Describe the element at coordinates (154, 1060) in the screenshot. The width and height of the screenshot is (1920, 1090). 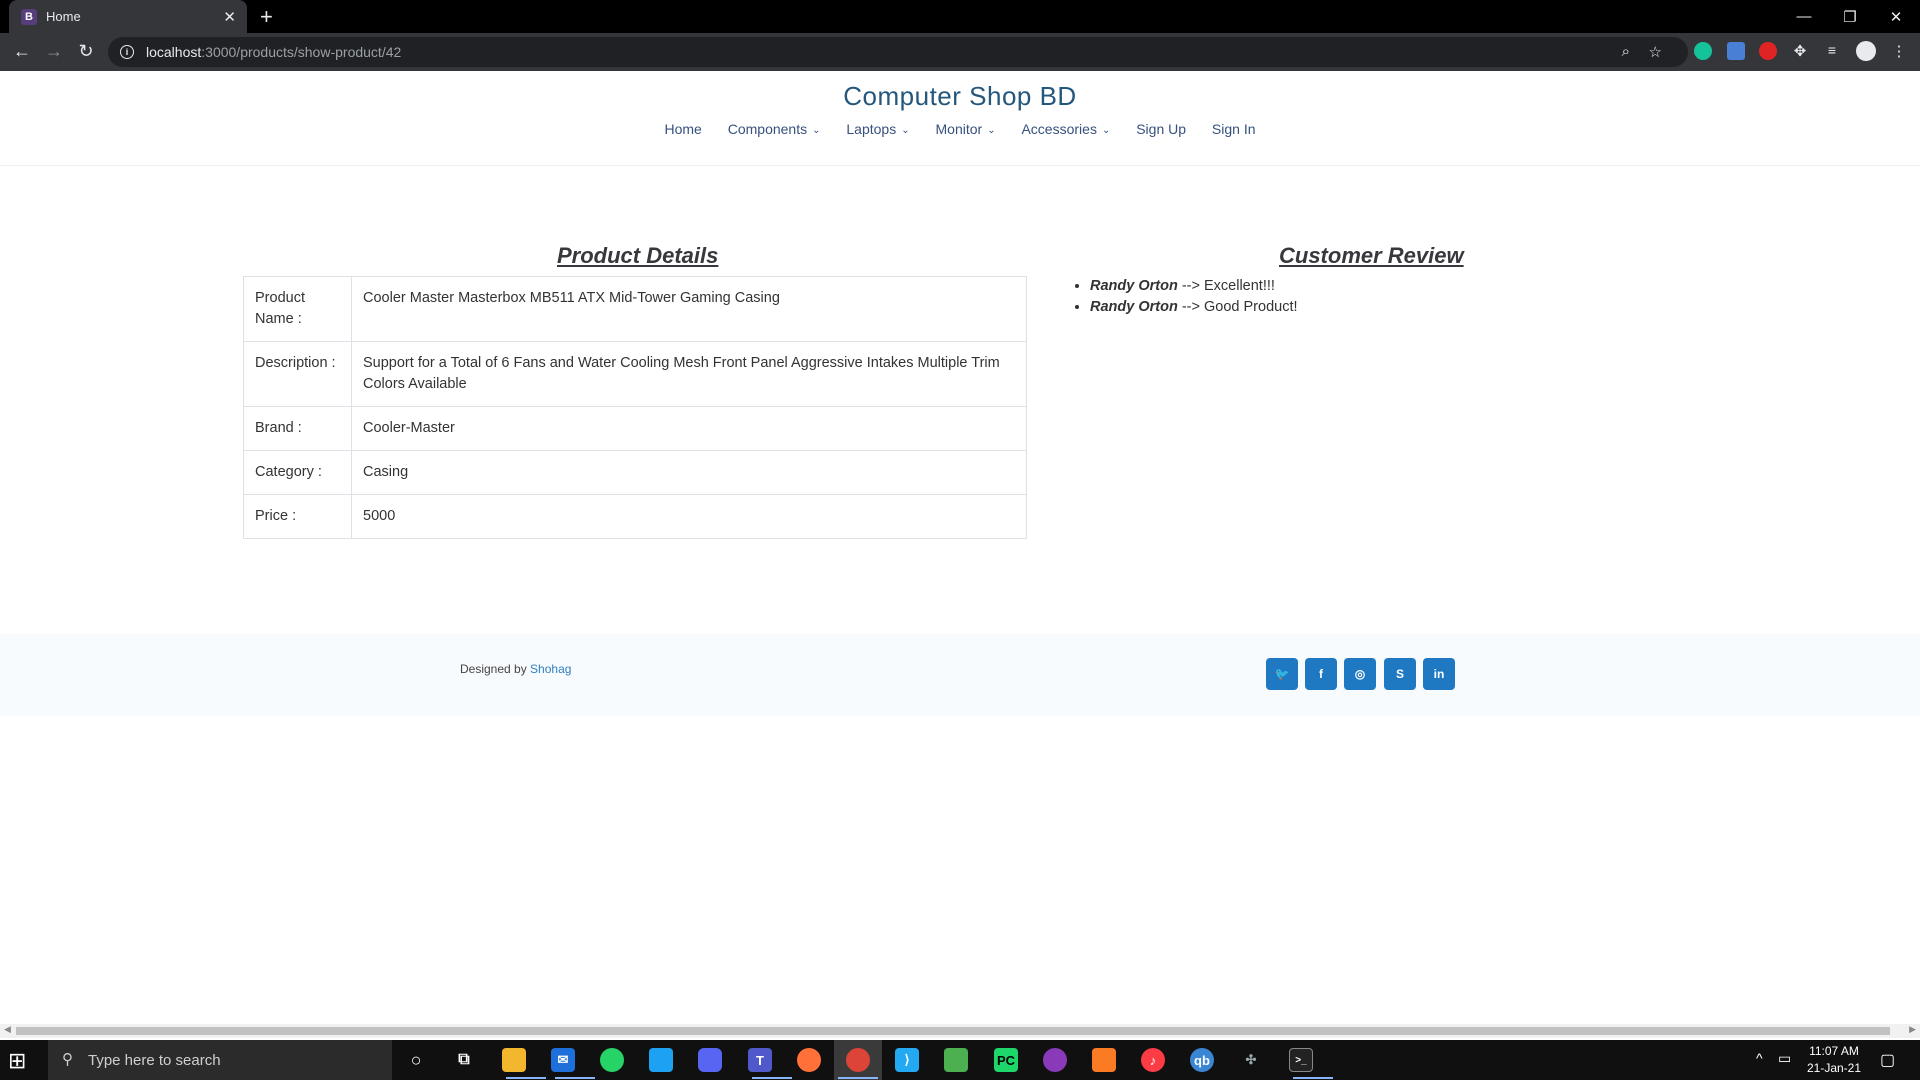
I see `search-placeholder: Type here to search` at that location.